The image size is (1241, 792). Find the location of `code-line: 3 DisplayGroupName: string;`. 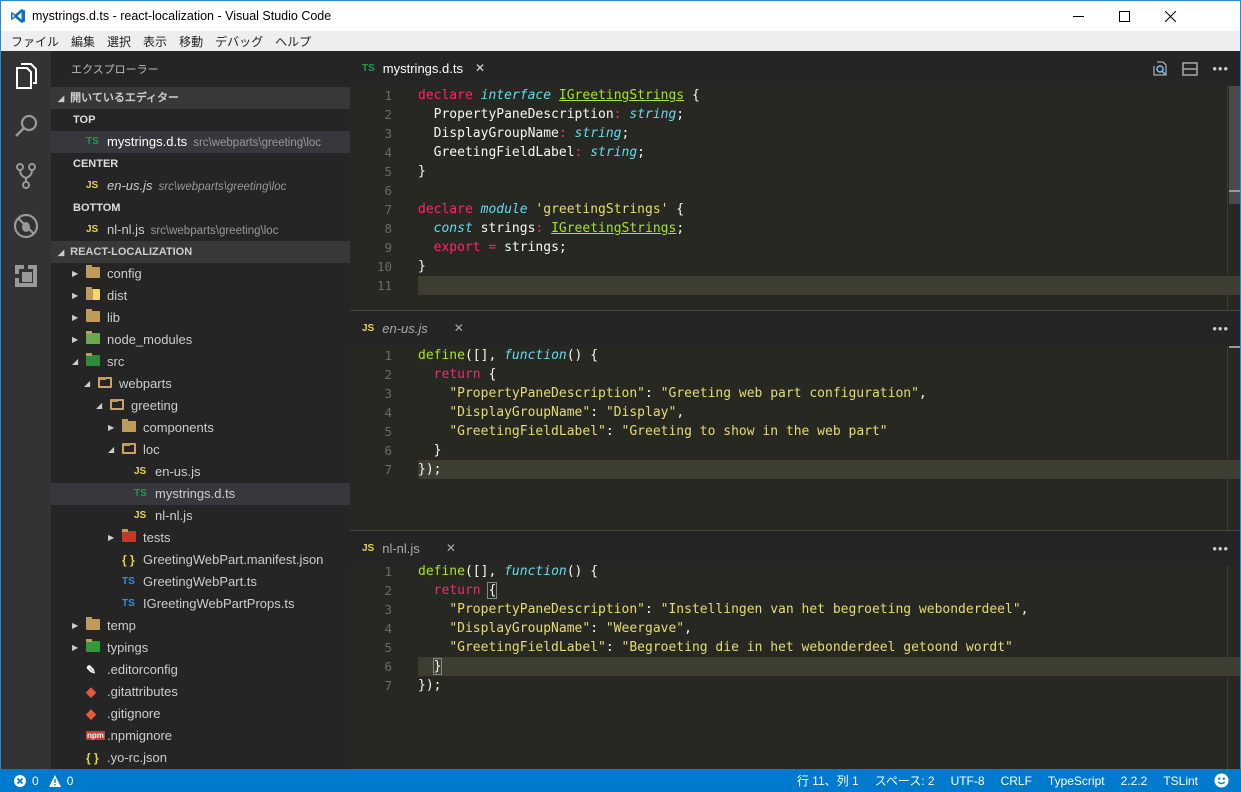

code-line: 3 DisplayGroupName: string; is located at coordinates (795, 133).